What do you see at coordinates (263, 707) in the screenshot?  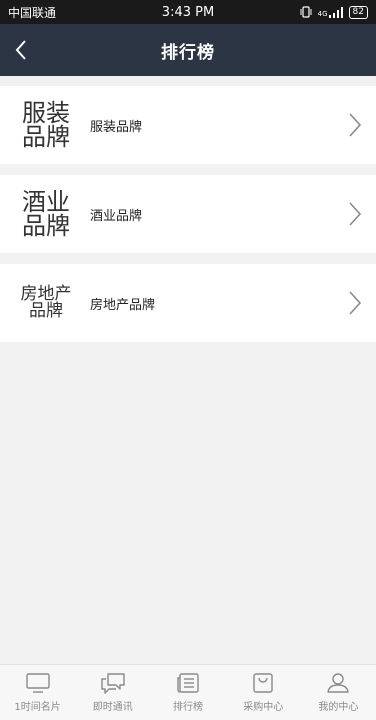 I see `tab-label: 采购中心` at bounding box center [263, 707].